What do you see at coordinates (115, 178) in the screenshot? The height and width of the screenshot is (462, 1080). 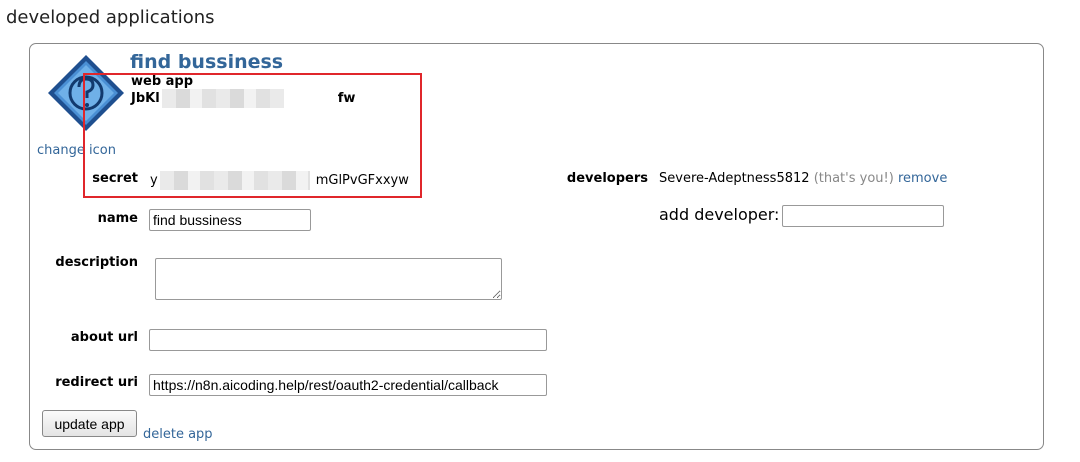 I see `secret-label: secret` at bounding box center [115, 178].